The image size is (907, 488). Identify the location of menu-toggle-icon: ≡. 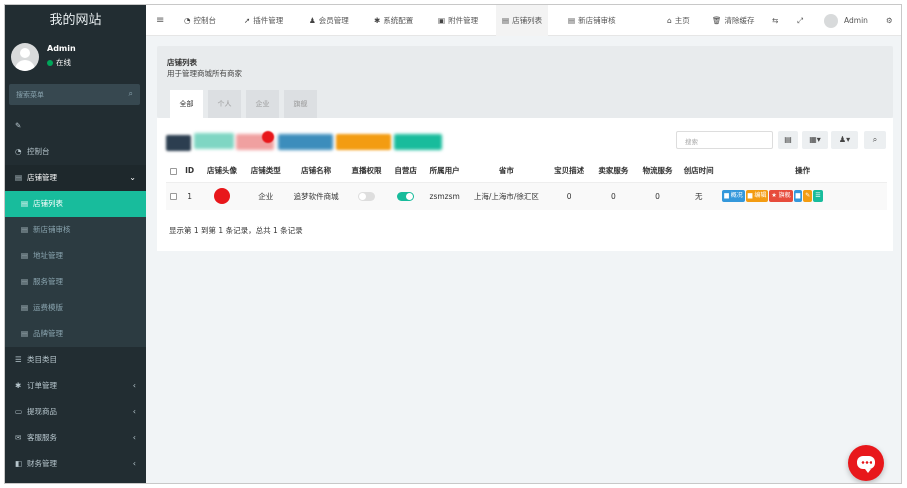
(160, 20).